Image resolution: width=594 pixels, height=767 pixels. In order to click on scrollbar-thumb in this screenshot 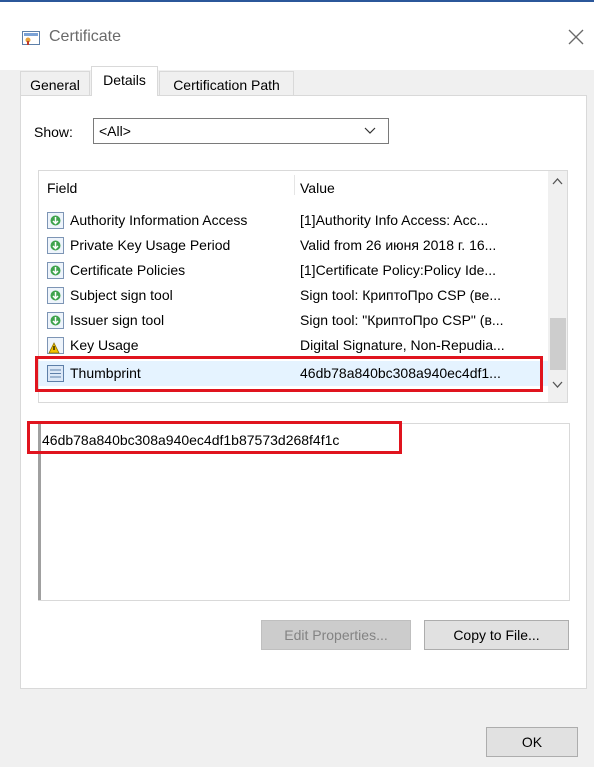, I will do `click(558, 344)`.